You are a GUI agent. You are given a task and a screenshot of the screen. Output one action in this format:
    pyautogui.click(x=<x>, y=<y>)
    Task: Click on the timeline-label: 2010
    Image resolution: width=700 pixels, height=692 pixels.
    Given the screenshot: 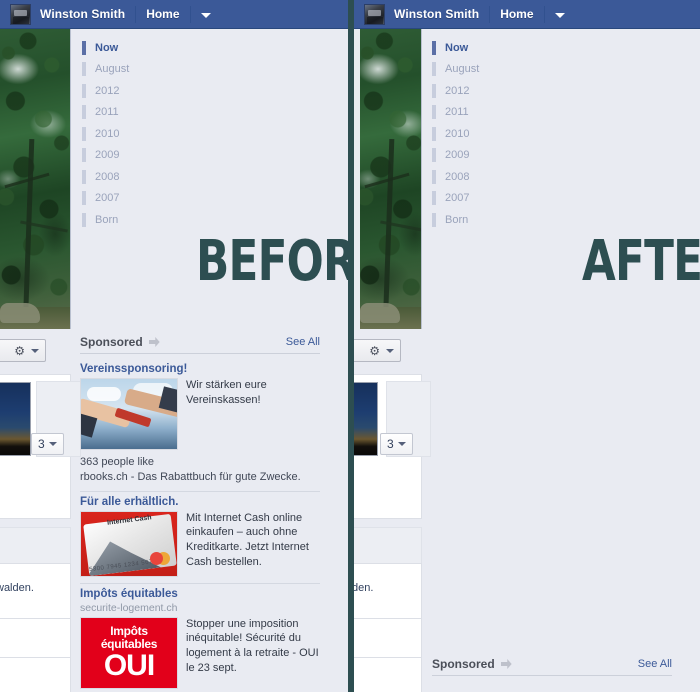 What is the action you would take?
    pyautogui.click(x=107, y=133)
    